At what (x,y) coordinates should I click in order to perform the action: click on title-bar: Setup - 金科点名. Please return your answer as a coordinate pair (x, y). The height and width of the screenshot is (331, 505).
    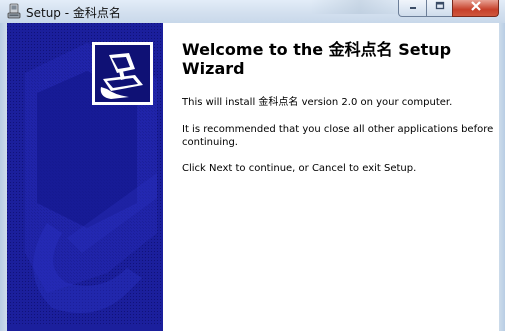
    Looking at the image, I should click on (252, 11).